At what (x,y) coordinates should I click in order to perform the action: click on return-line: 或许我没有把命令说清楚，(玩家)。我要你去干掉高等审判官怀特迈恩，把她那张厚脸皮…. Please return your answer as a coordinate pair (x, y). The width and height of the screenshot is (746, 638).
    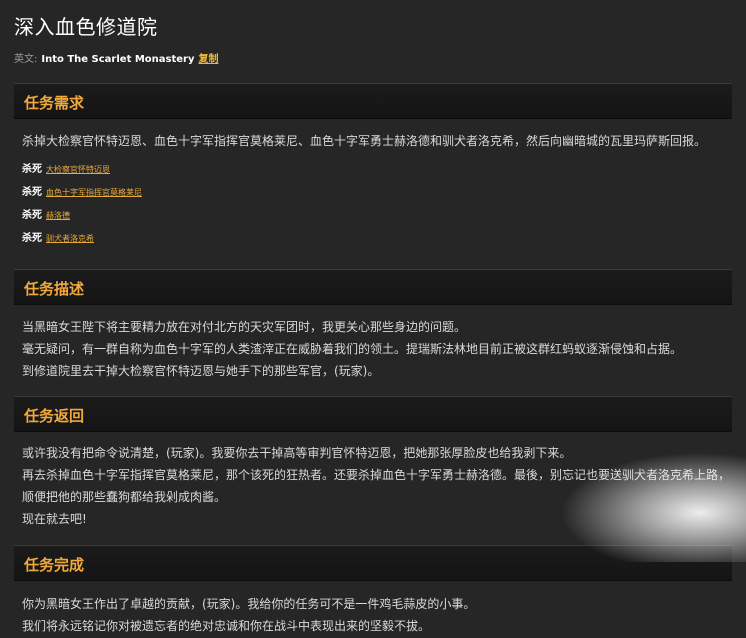
    Looking at the image, I should click on (297, 453).